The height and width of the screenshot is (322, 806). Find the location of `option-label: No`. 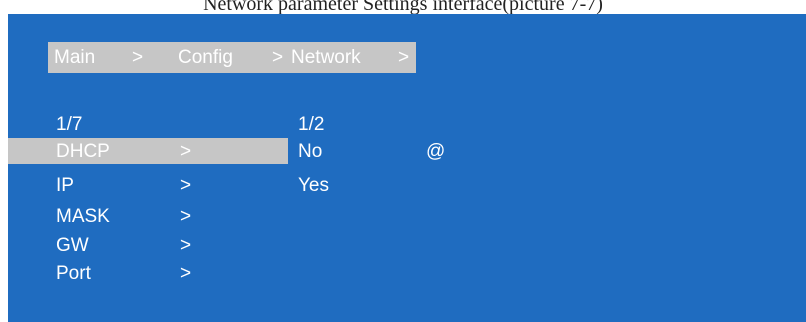

option-label: No is located at coordinates (310, 151).